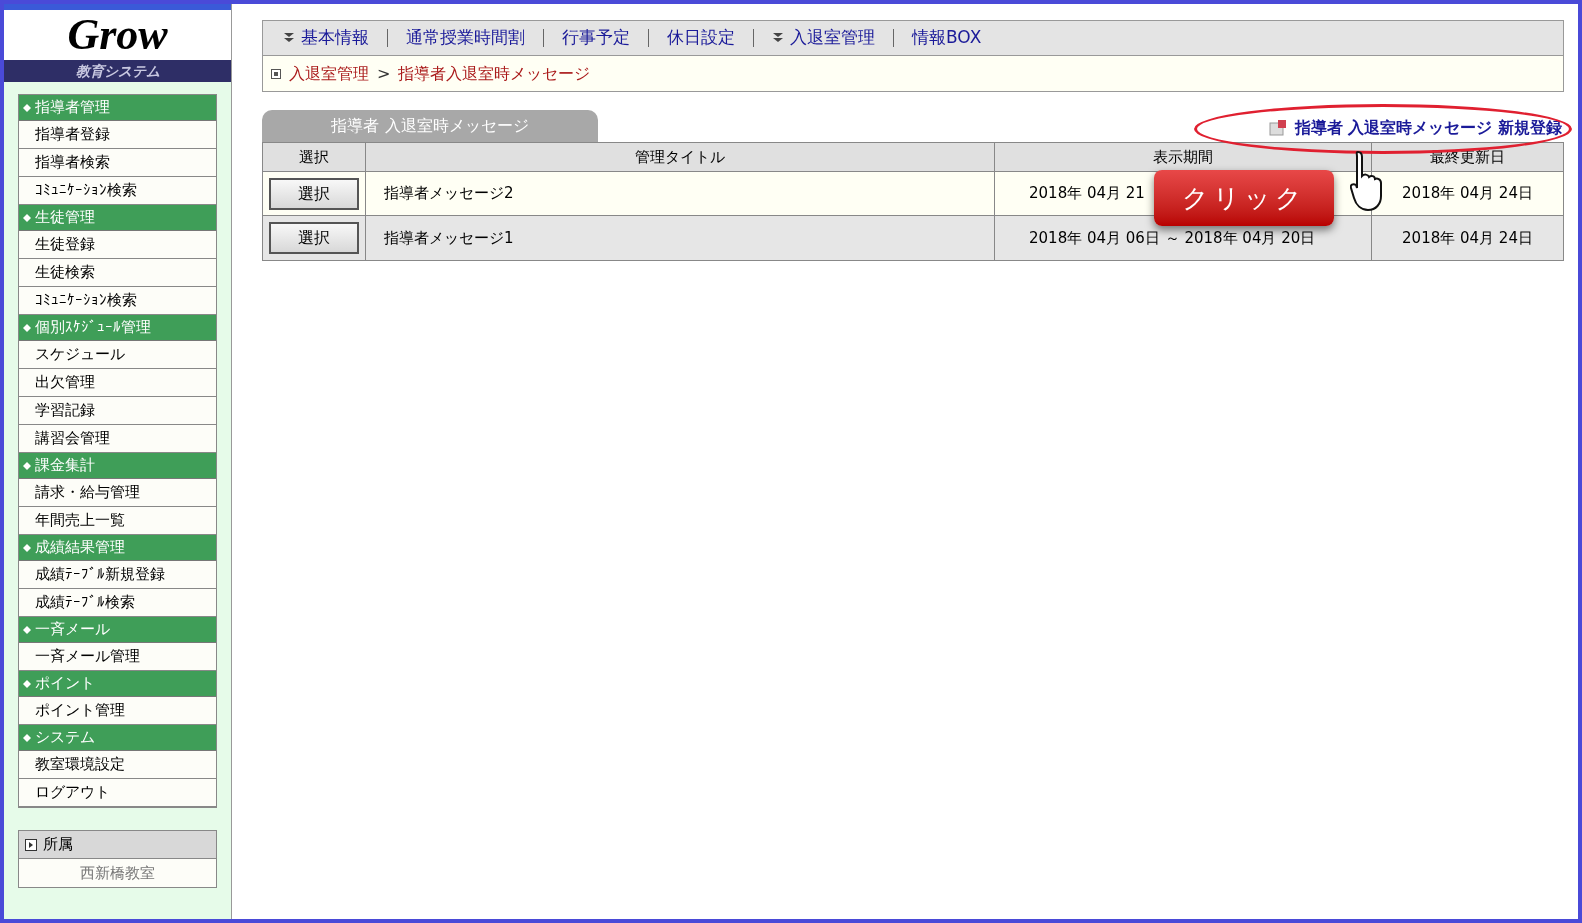  What do you see at coordinates (117, 873) in the screenshot?
I see `affiliation-value: 西新橋教室` at bounding box center [117, 873].